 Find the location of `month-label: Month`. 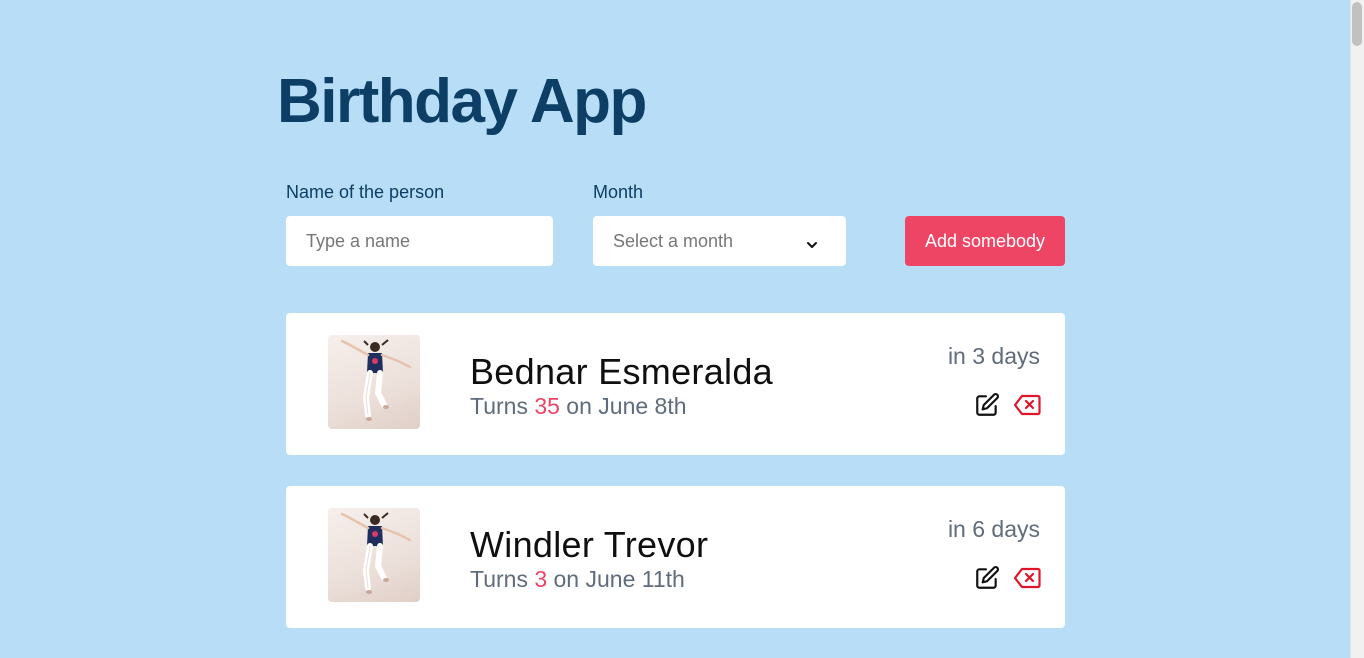

month-label: Month is located at coordinates (618, 192).